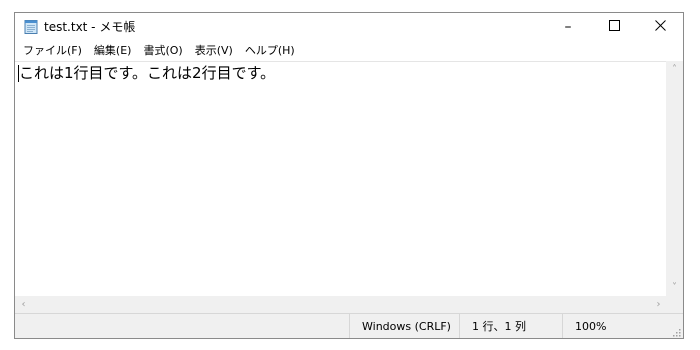 The height and width of the screenshot is (350, 700). Describe the element at coordinates (674, 304) in the screenshot. I see `scrollbar-corner` at that location.